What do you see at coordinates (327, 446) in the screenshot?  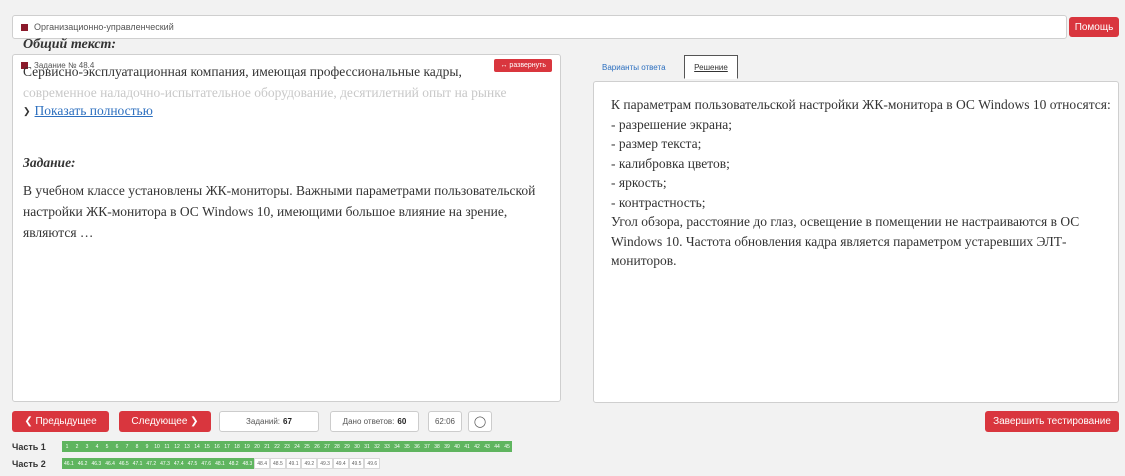 I see `question-cell: 27` at bounding box center [327, 446].